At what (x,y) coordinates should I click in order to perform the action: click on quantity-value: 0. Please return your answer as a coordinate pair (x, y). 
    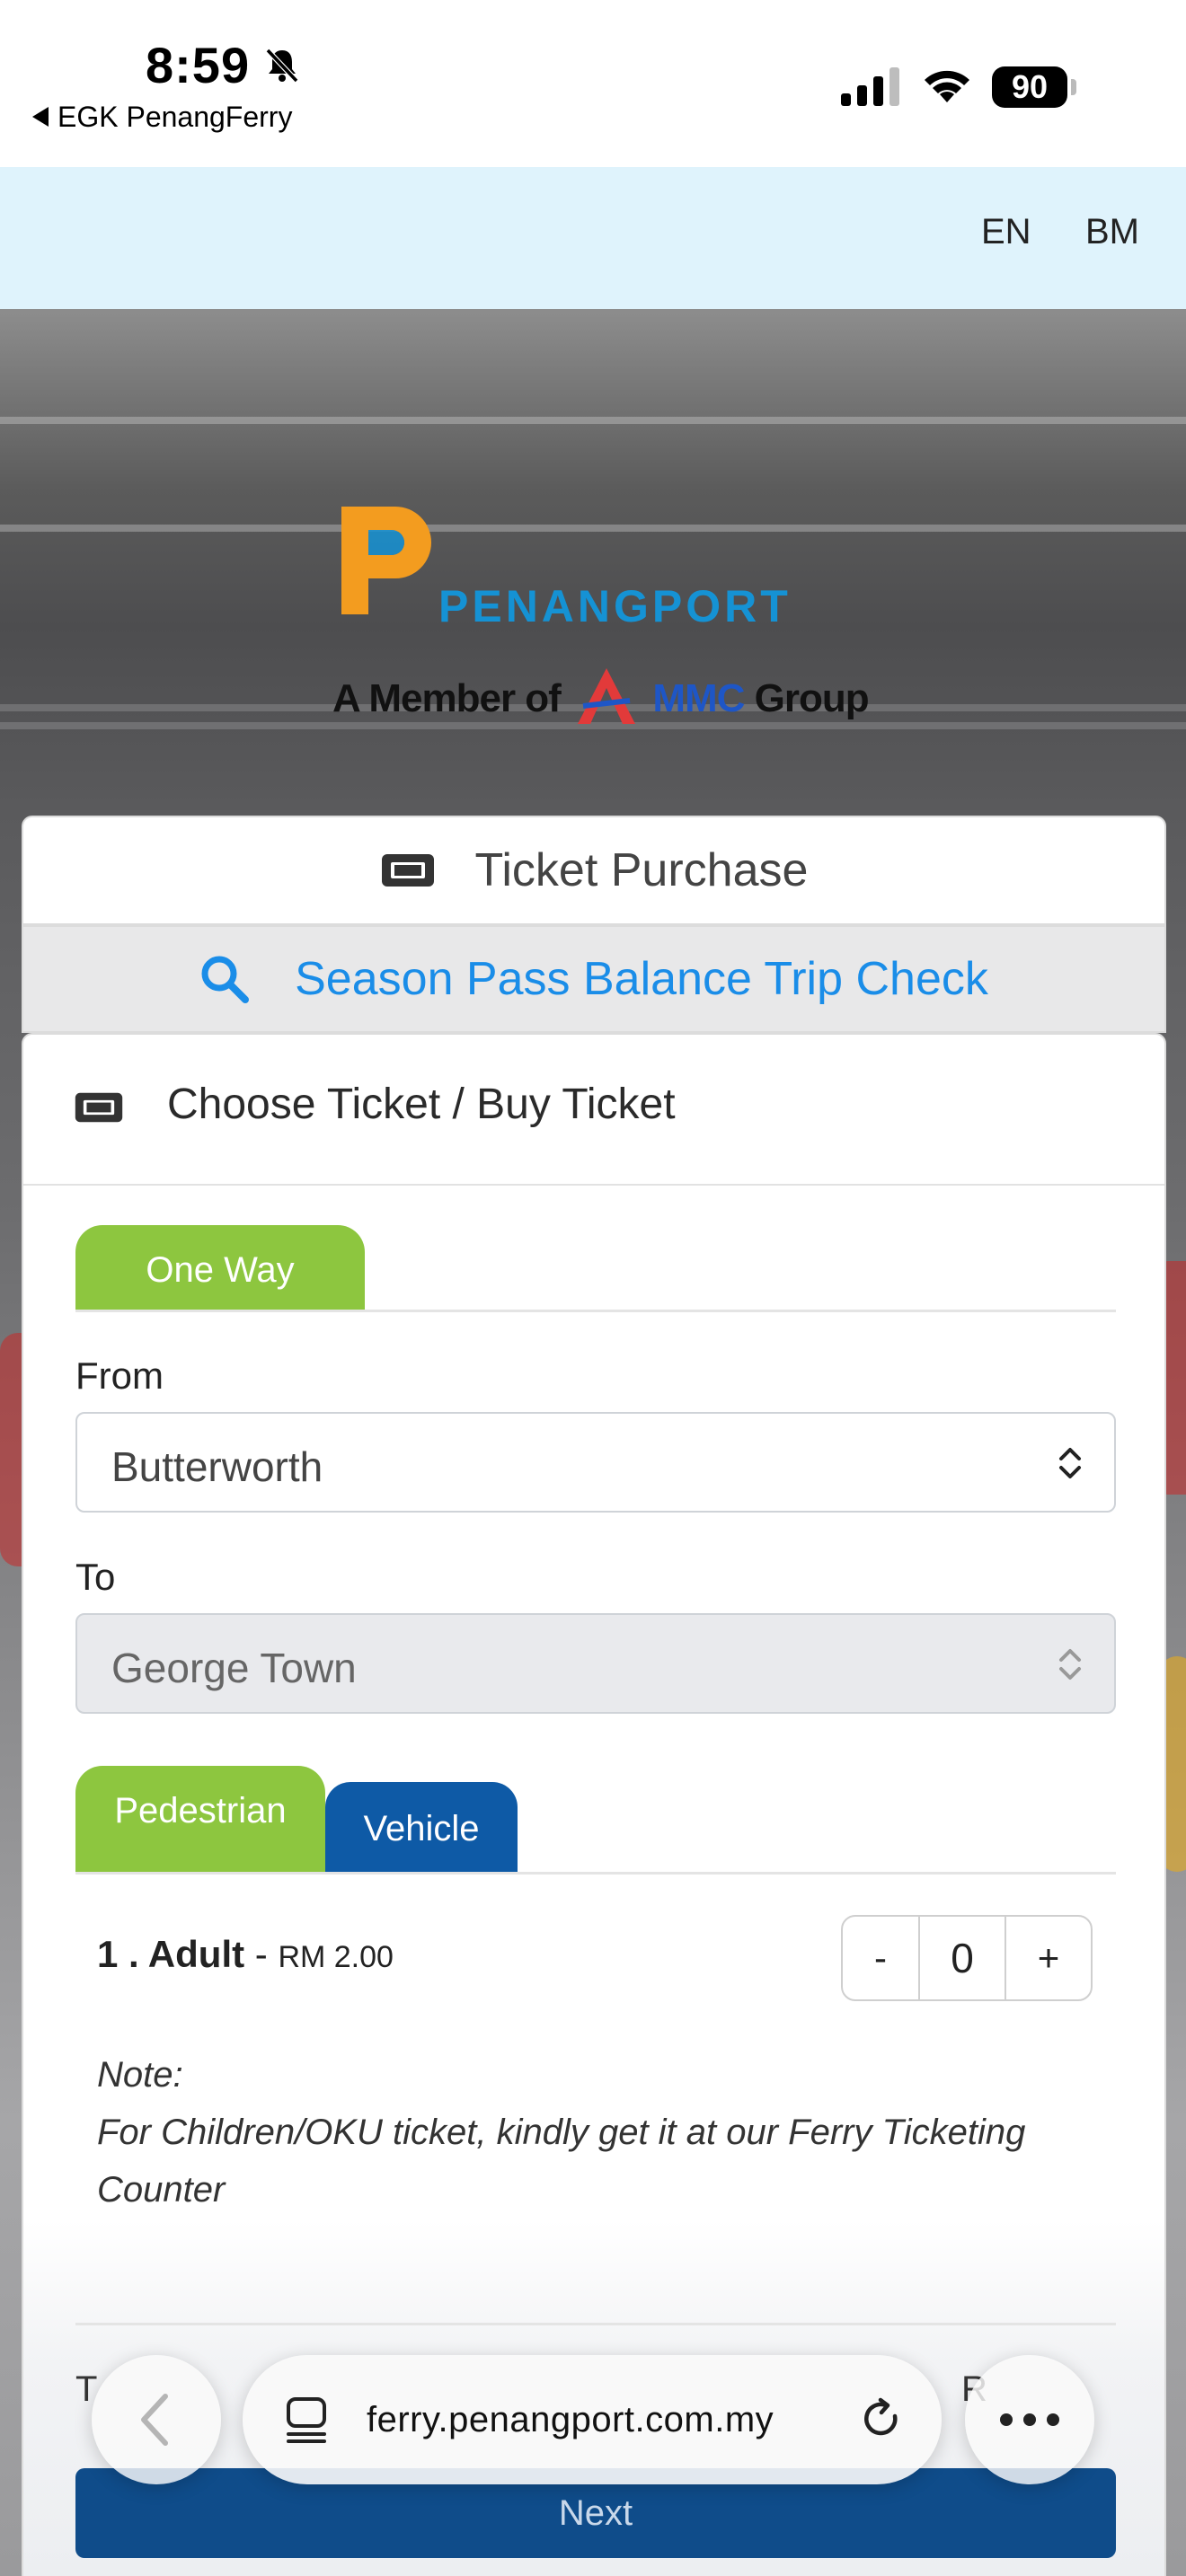
    Looking at the image, I should click on (963, 1958).